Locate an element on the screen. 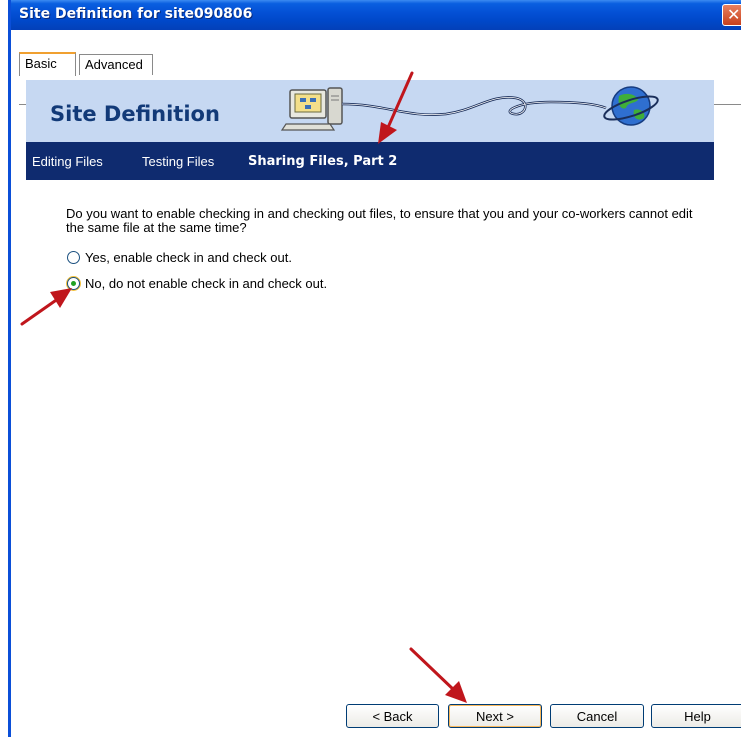  step-testing-files: Testing Files is located at coordinates (178, 161).